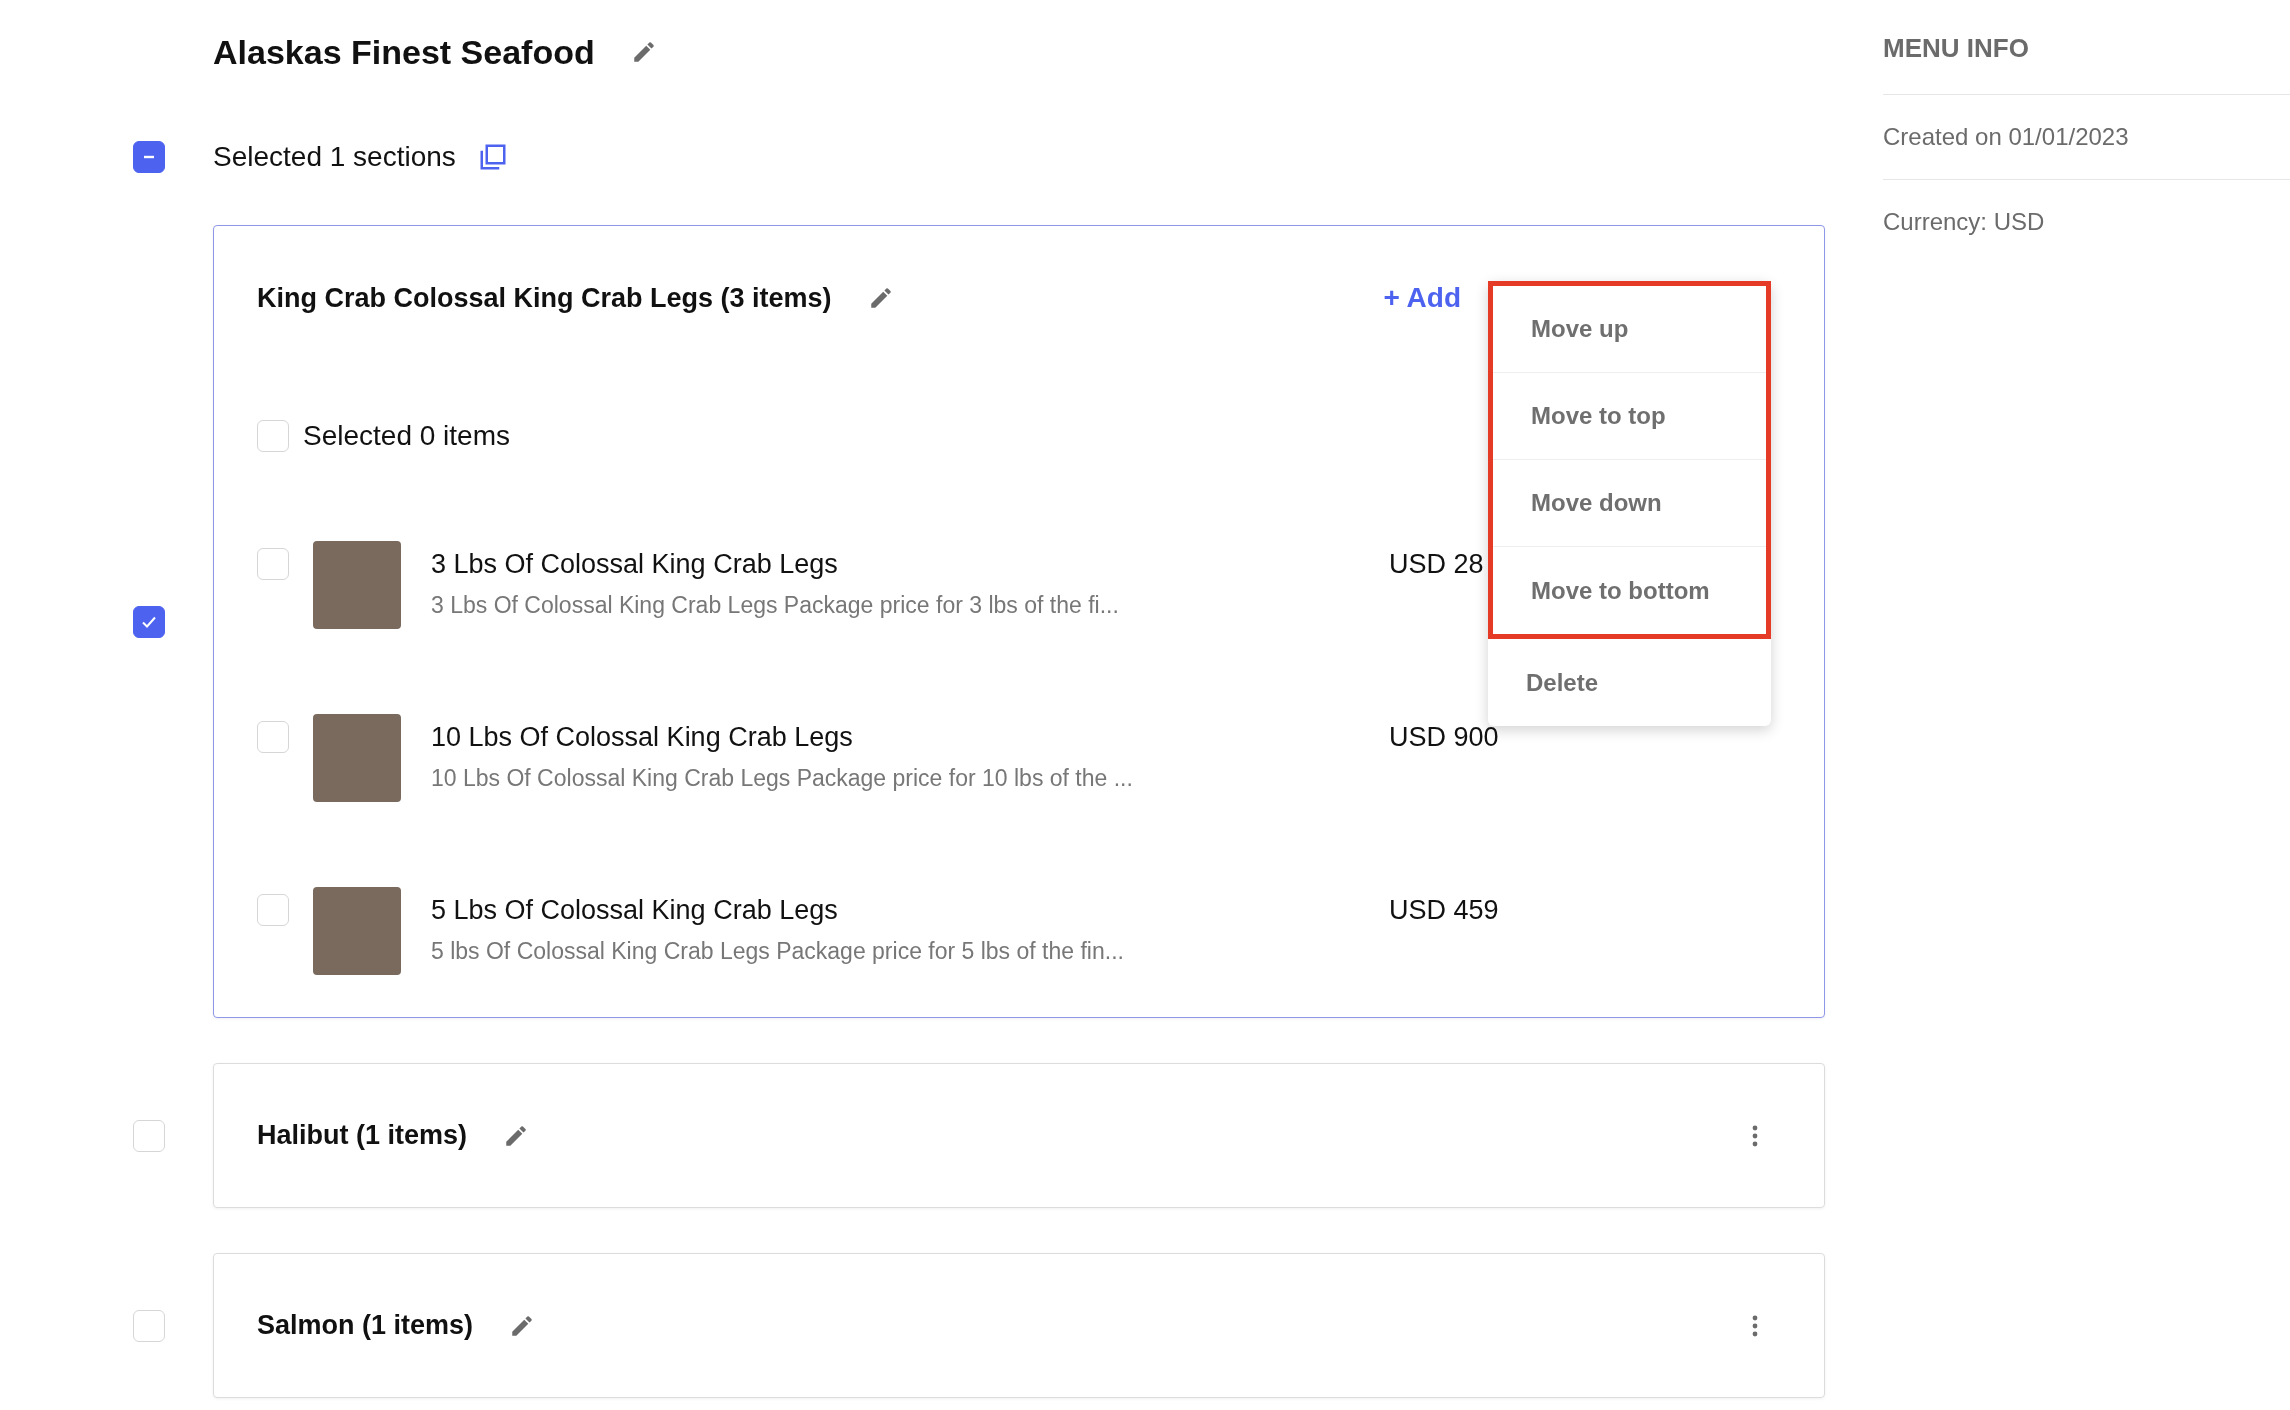  What do you see at coordinates (404, 52) in the screenshot?
I see `menu-title: Alaskas Finest Seafood` at bounding box center [404, 52].